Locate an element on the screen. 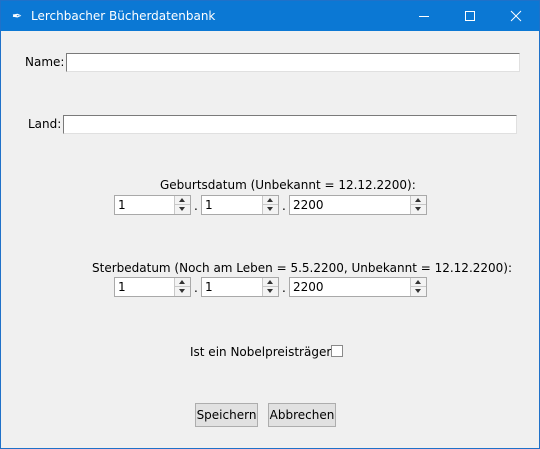 Image resolution: width=540 pixels, height=449 pixels. name-input is located at coordinates (293, 62).